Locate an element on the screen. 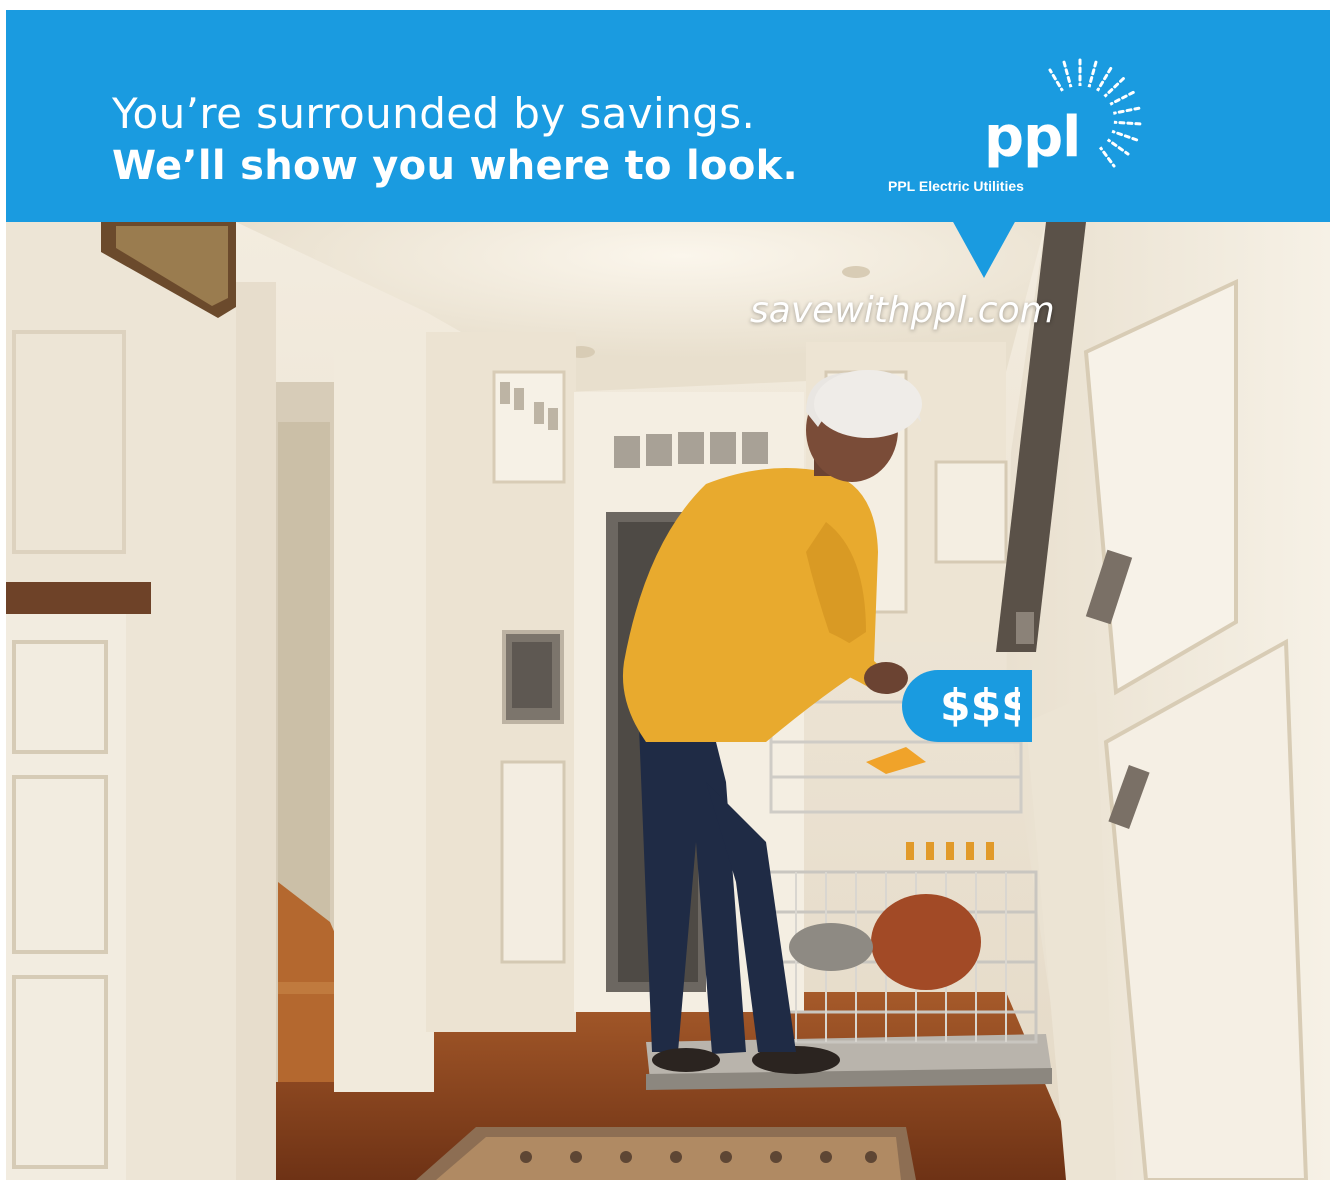 This screenshot has width=1332, height=1180. headline-line-1: You’re surrounded by savings. is located at coordinates (434, 113).